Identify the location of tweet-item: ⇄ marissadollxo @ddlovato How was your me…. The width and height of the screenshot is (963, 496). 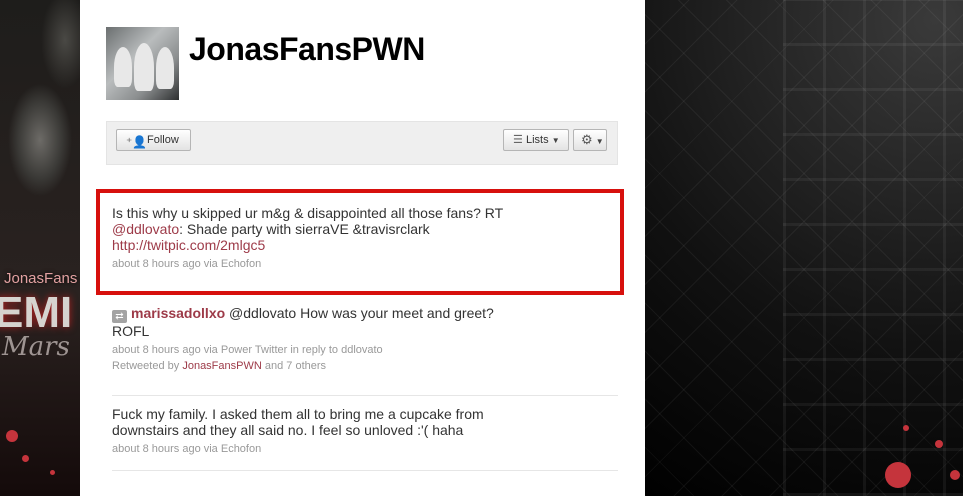
(352, 339).